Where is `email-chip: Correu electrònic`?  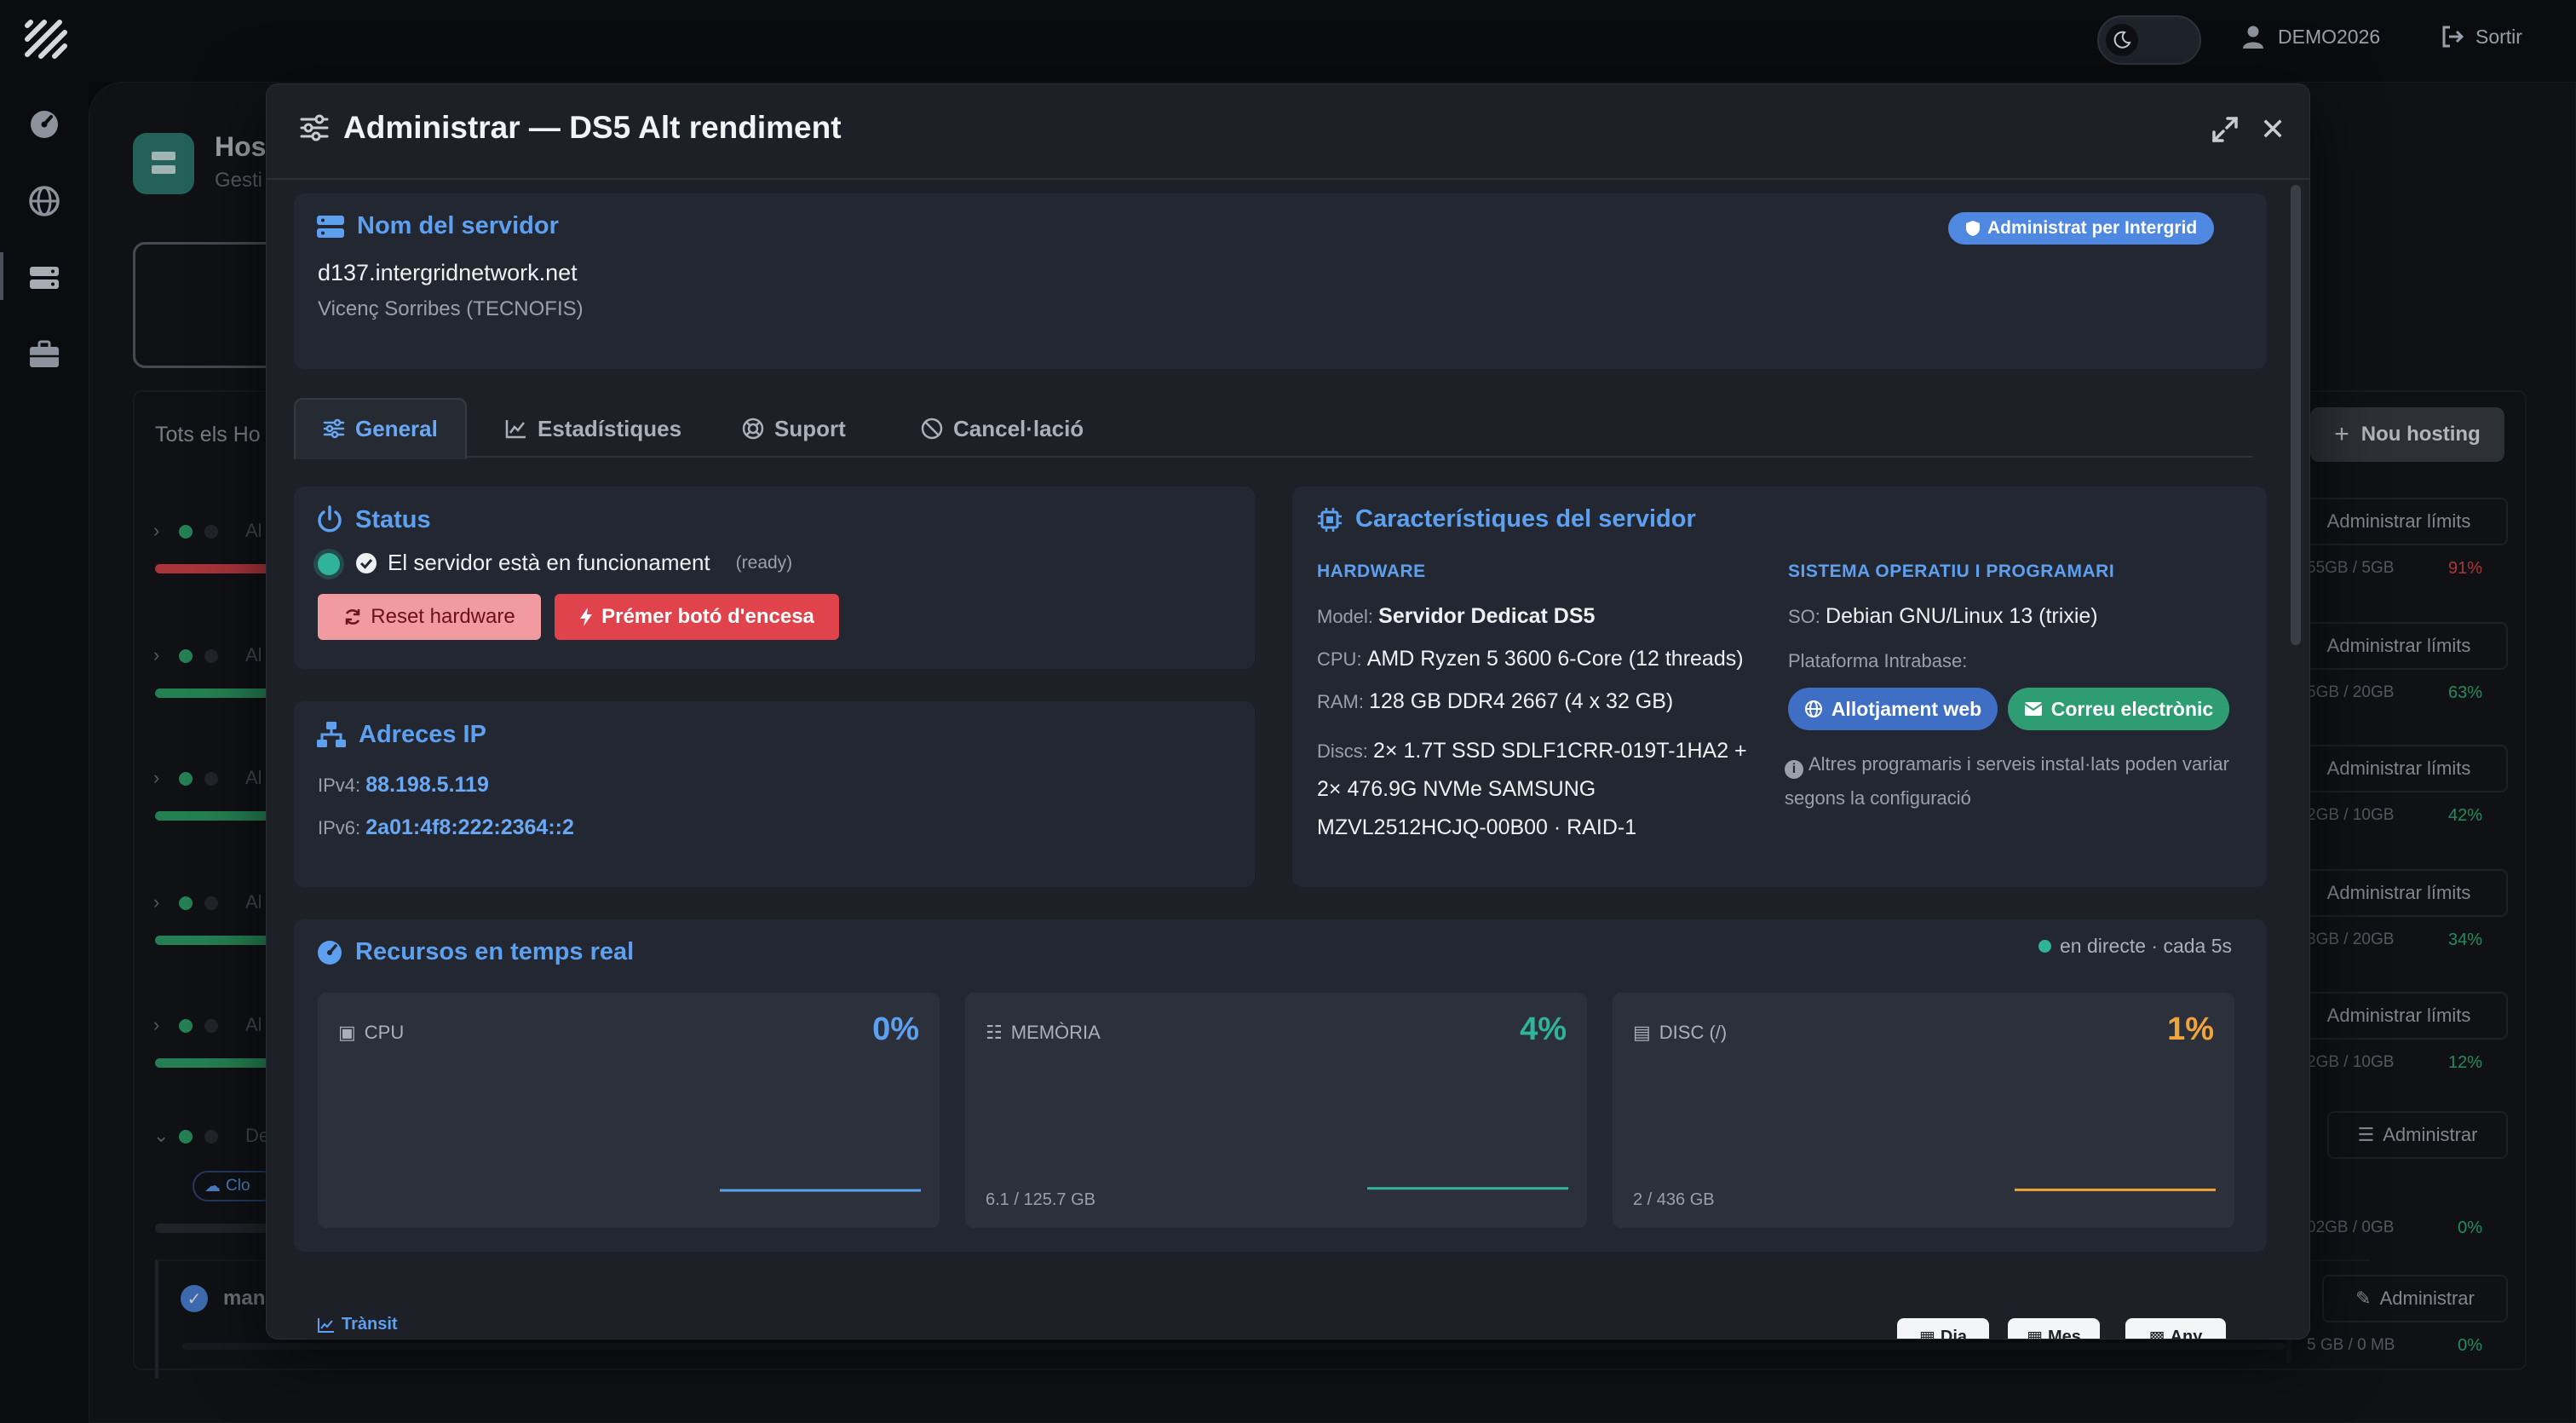 email-chip: Correu electrònic is located at coordinates (2119, 709).